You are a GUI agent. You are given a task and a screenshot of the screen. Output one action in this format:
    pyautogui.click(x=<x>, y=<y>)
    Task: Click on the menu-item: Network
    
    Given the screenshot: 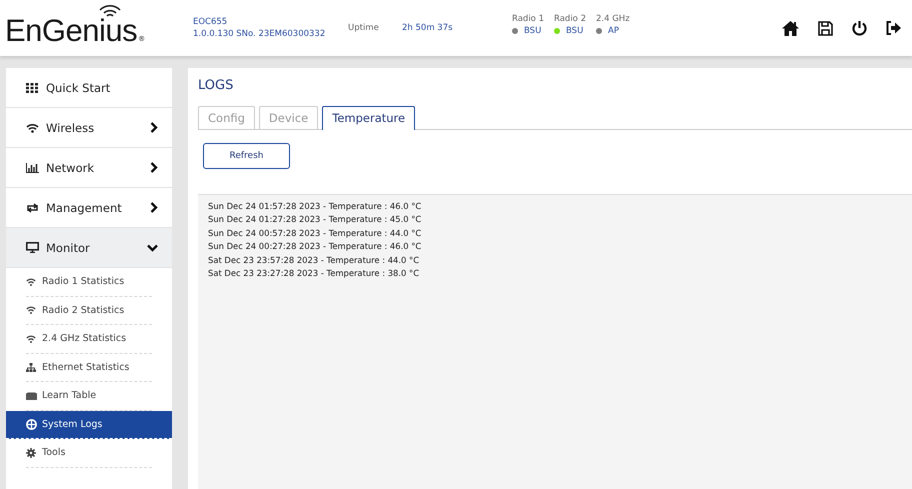 What is the action you would take?
    pyautogui.click(x=89, y=168)
    